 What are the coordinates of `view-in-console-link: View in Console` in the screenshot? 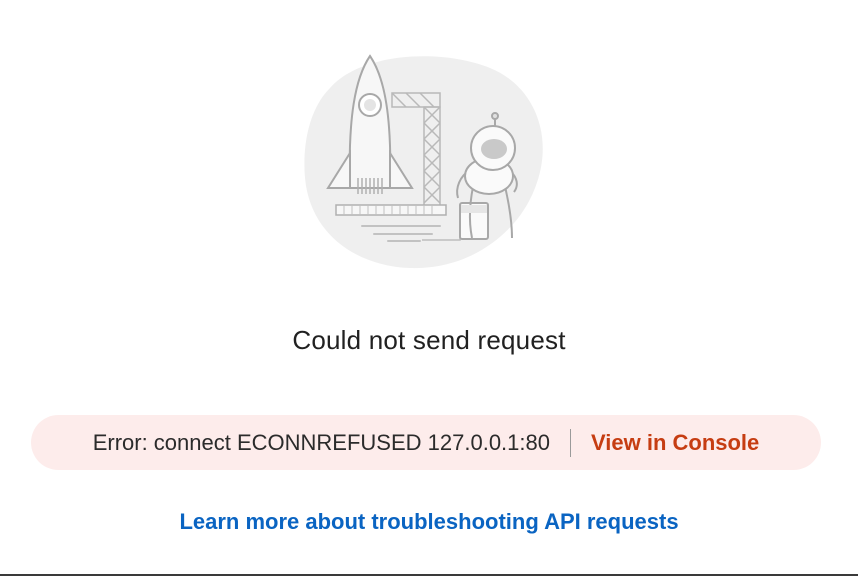 It's located at (675, 443).